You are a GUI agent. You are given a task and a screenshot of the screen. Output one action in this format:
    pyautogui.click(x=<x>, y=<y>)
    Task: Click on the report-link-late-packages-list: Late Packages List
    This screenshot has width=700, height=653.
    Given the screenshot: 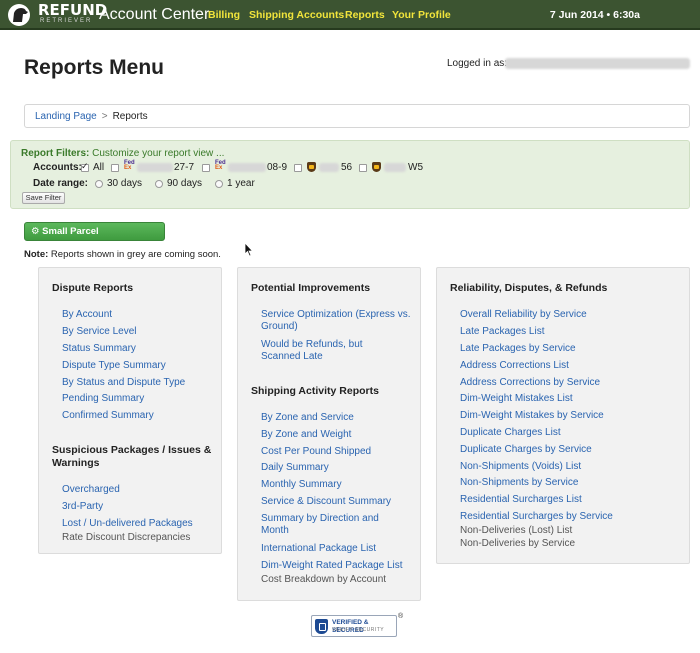 What is the action you would take?
    pyautogui.click(x=502, y=332)
    